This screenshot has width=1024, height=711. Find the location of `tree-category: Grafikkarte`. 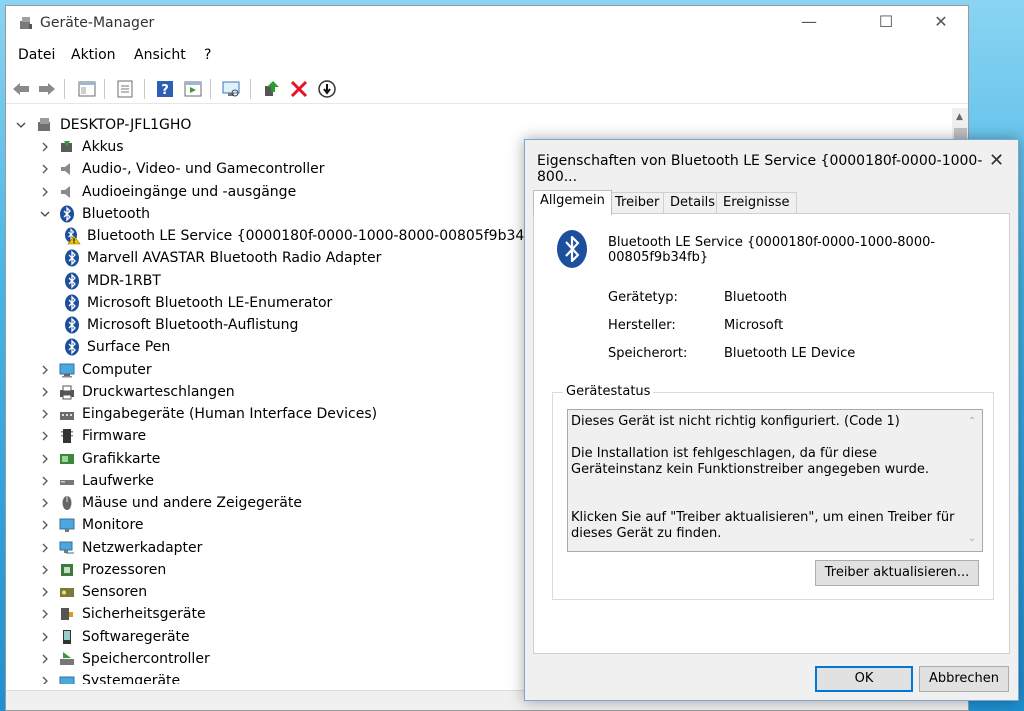

tree-category: Grafikkarte is located at coordinates (100, 459).